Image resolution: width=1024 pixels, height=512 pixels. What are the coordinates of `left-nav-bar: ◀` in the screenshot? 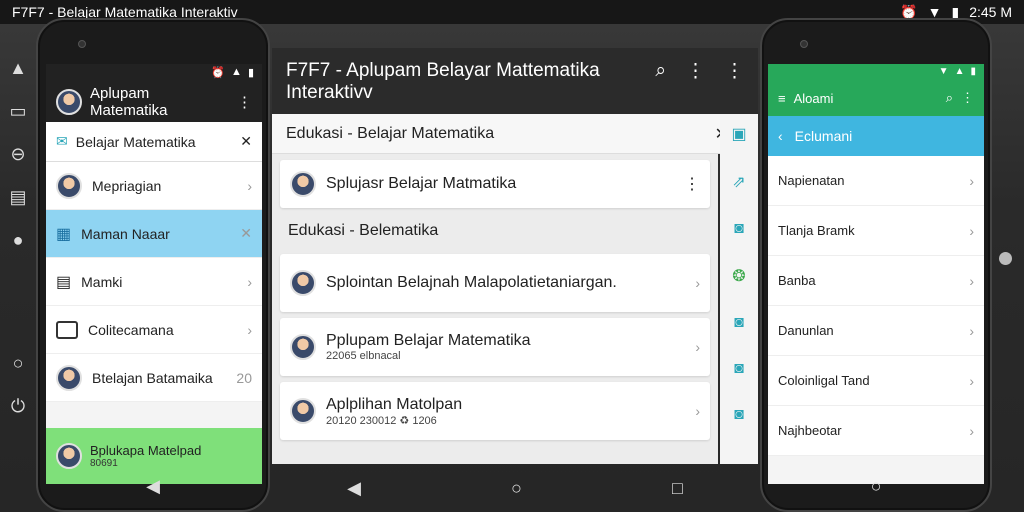 It's located at (153, 486).